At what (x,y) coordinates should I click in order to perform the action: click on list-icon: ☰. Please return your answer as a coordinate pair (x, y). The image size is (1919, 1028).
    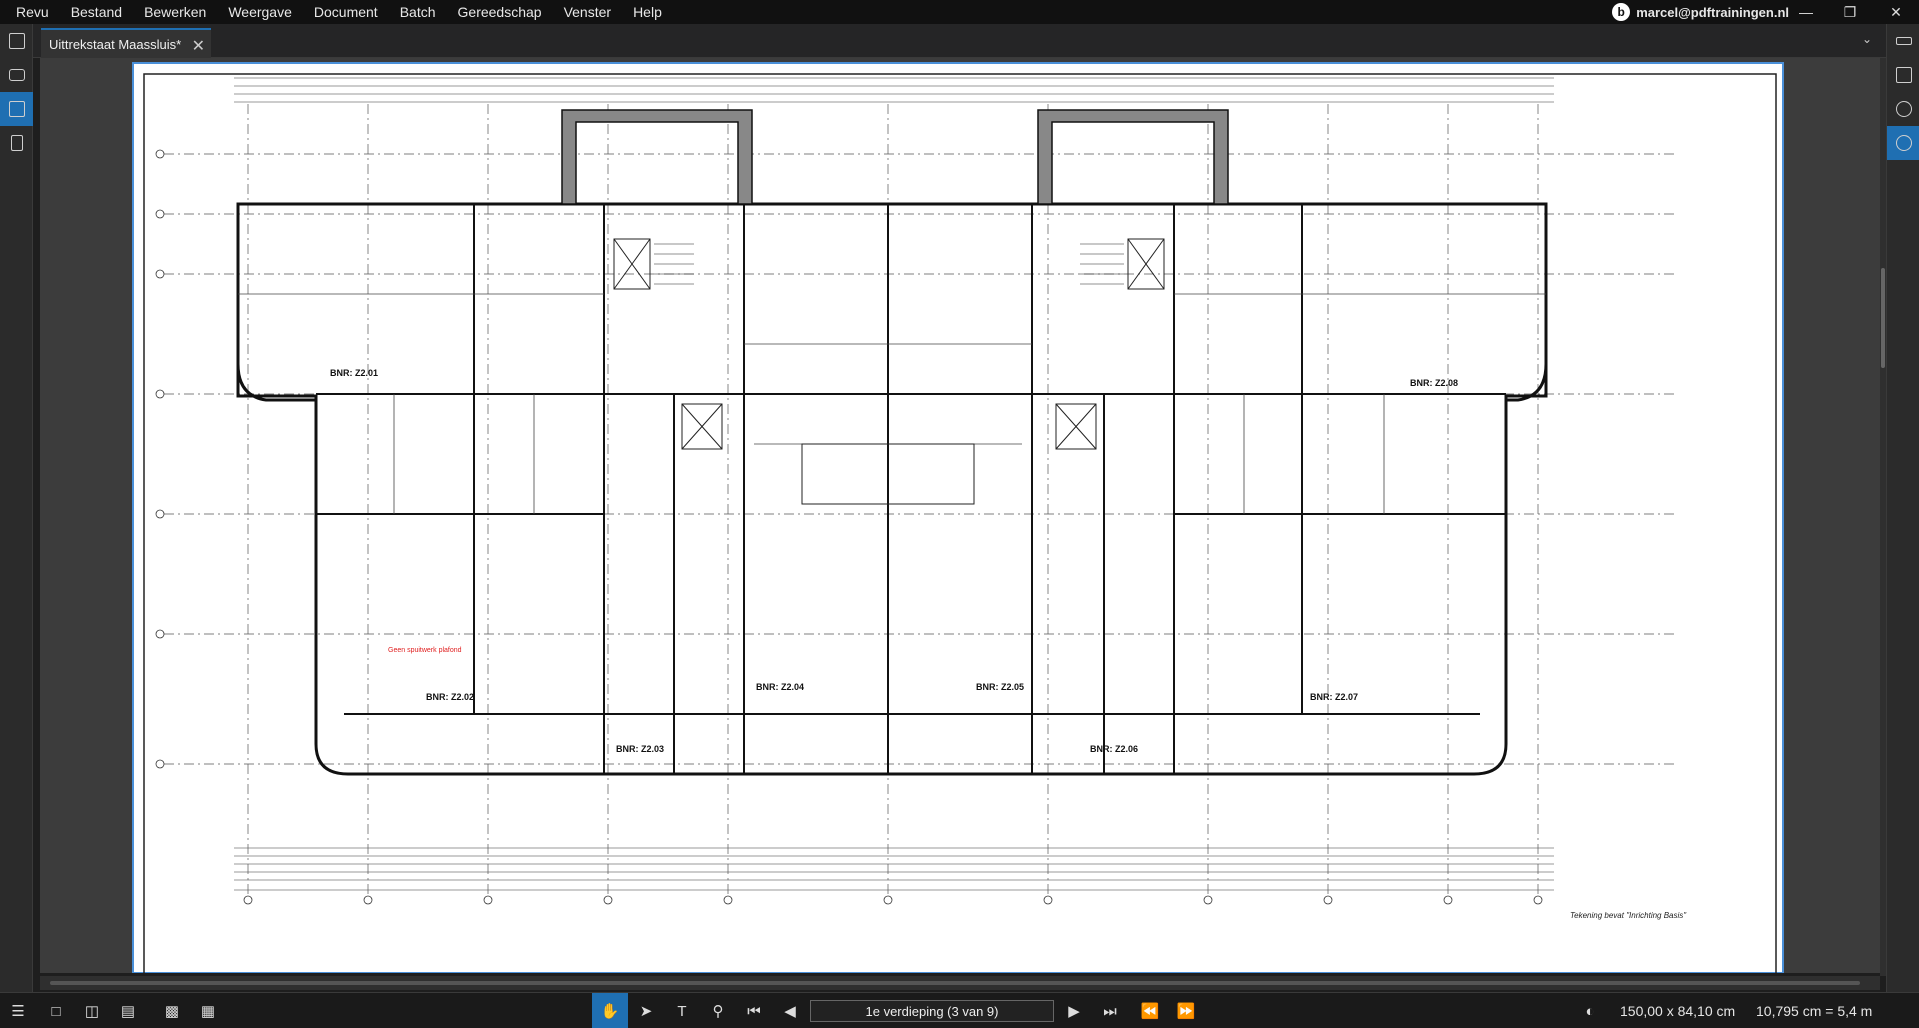
    Looking at the image, I should click on (18, 1010).